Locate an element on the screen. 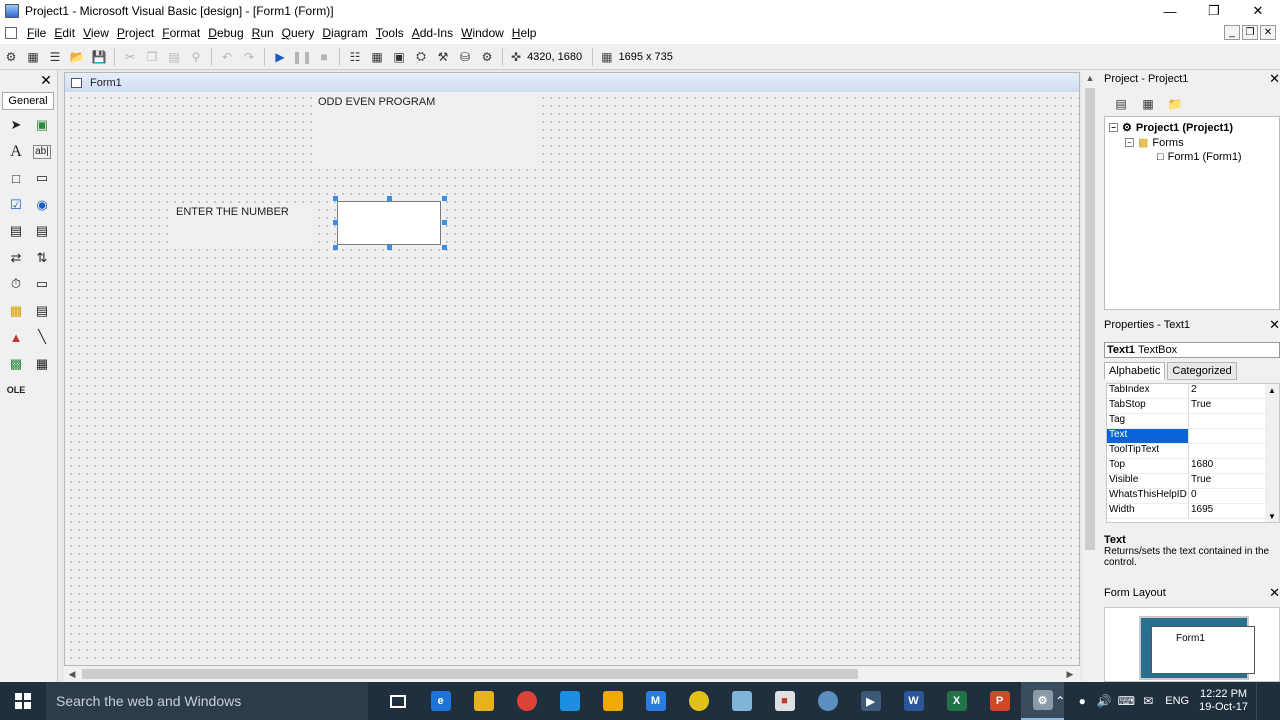 Image resolution: width=1280 pixels, height=720 pixels. mdi-minimize-icon: _ is located at coordinates (1232, 32).